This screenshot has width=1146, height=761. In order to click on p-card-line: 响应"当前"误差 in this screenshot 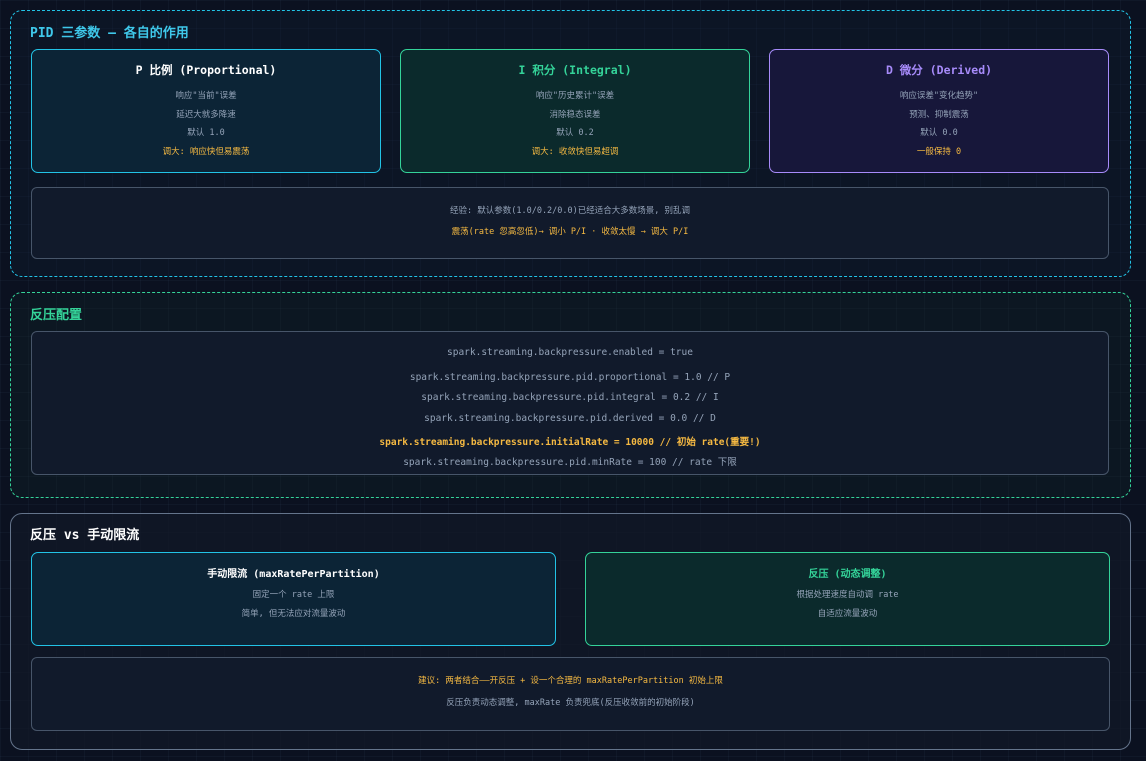, I will do `click(206, 96)`.